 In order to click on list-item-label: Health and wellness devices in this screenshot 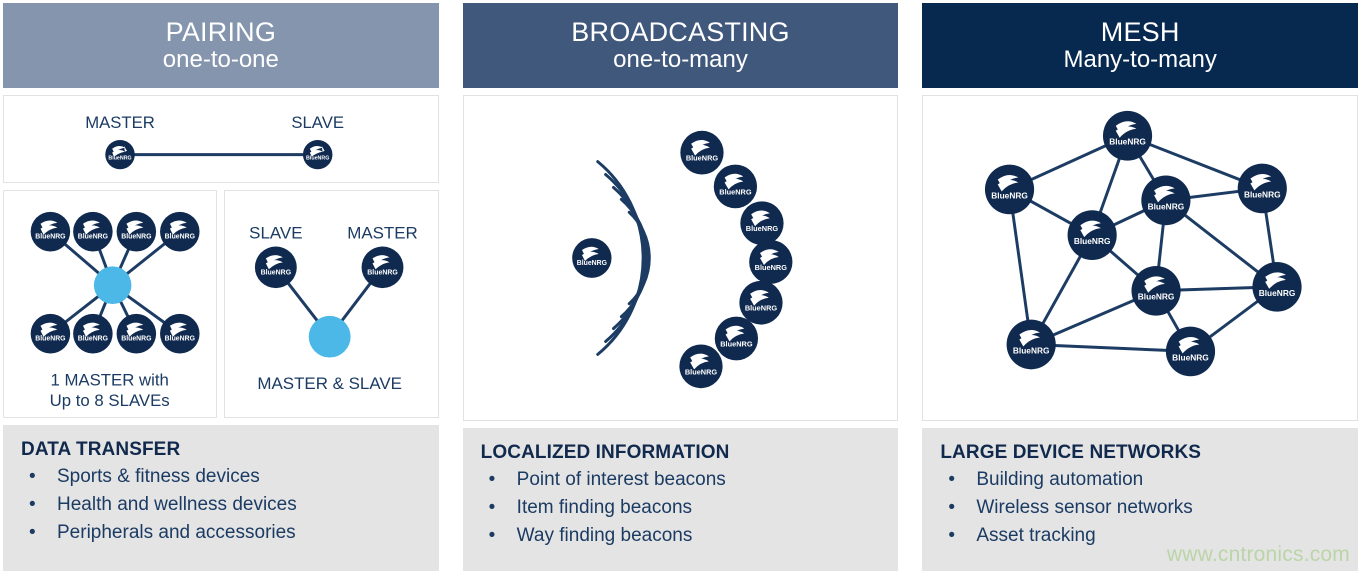, I will do `click(177, 505)`.